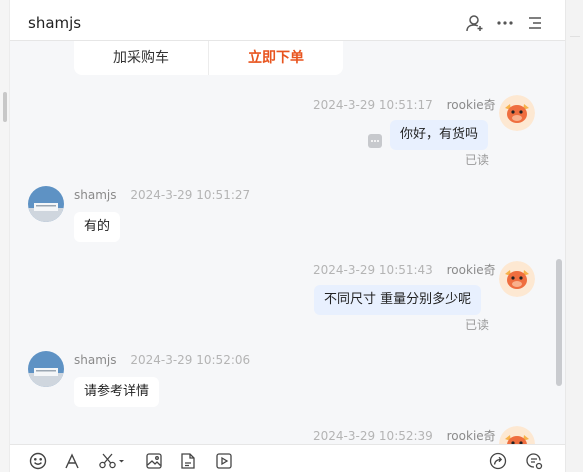  What do you see at coordinates (38, 461) in the screenshot?
I see `emoji-icon` at bounding box center [38, 461].